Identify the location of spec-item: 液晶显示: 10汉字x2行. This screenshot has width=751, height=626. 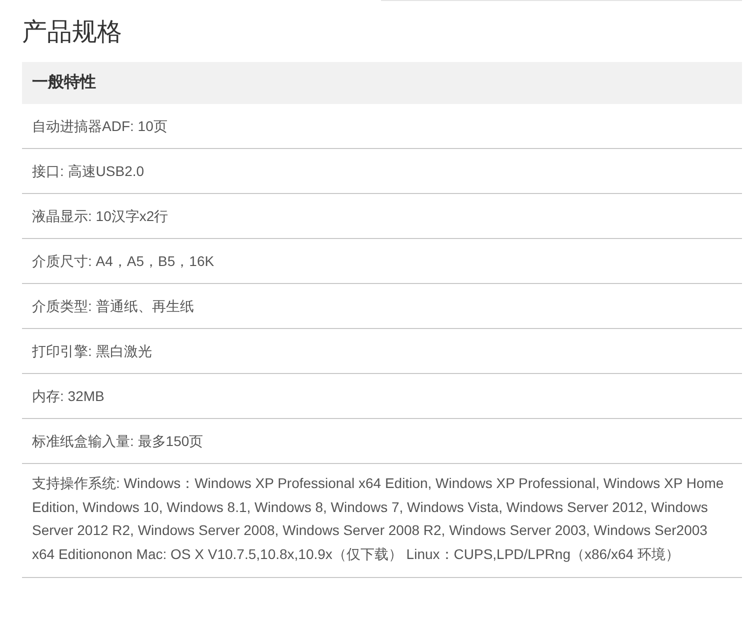
(100, 216).